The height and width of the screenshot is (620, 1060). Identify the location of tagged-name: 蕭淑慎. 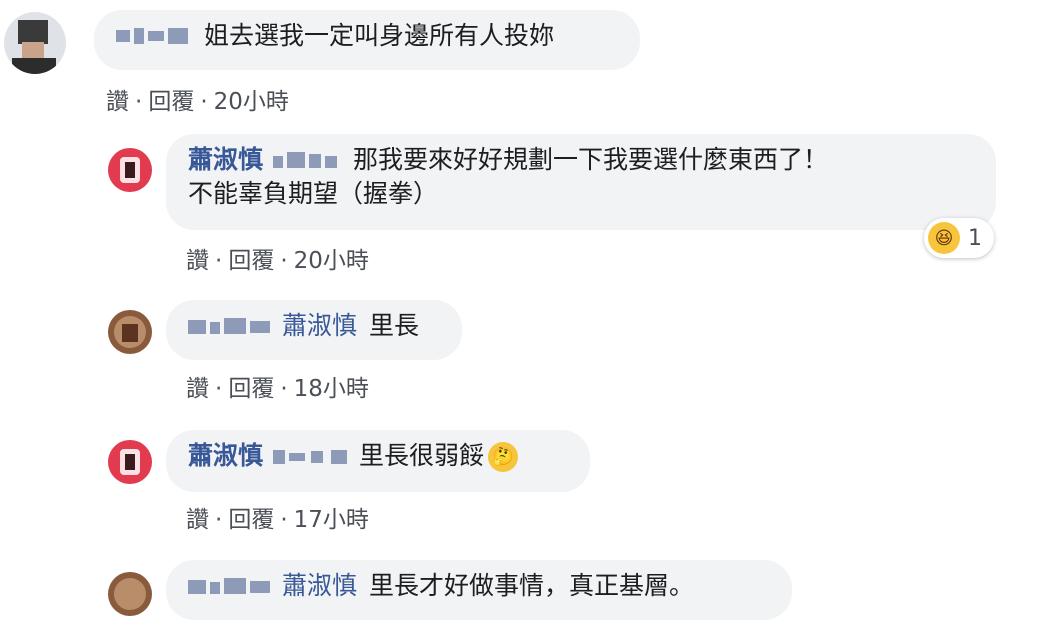
(319, 325).